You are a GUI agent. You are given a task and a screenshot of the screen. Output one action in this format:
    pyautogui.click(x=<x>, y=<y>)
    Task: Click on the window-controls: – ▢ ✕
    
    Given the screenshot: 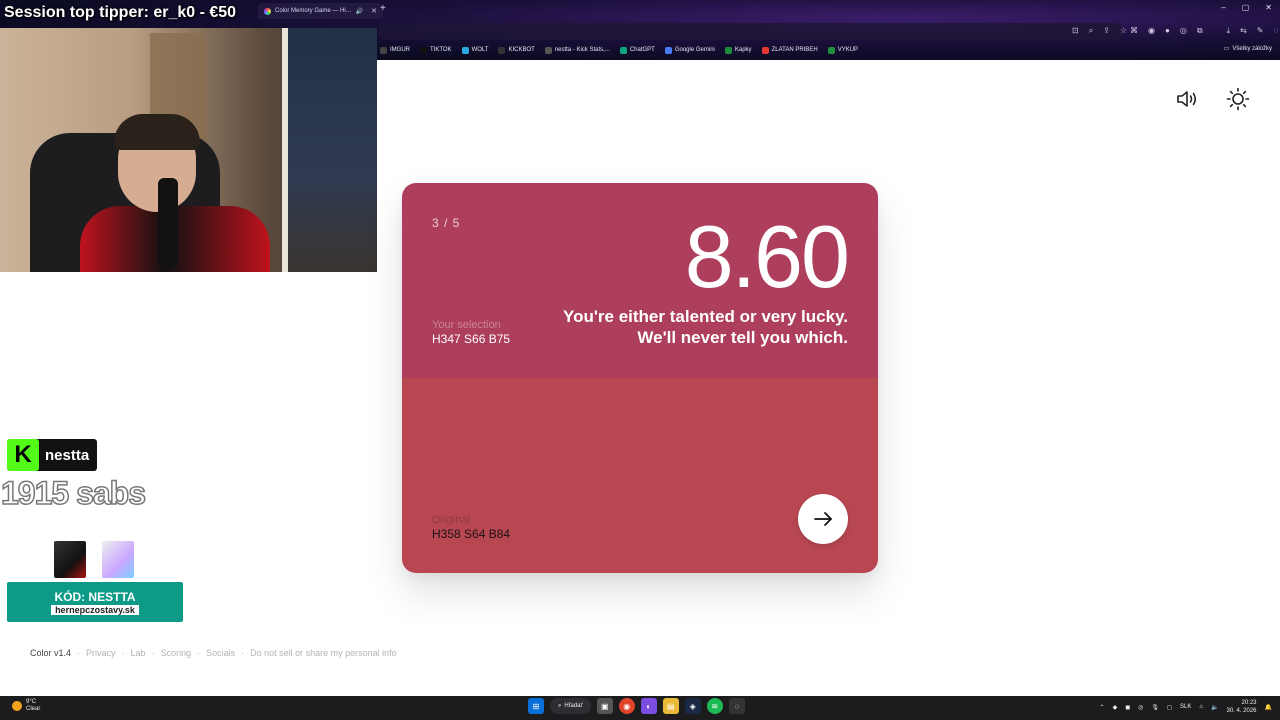 What is the action you would take?
    pyautogui.click(x=1246, y=7)
    